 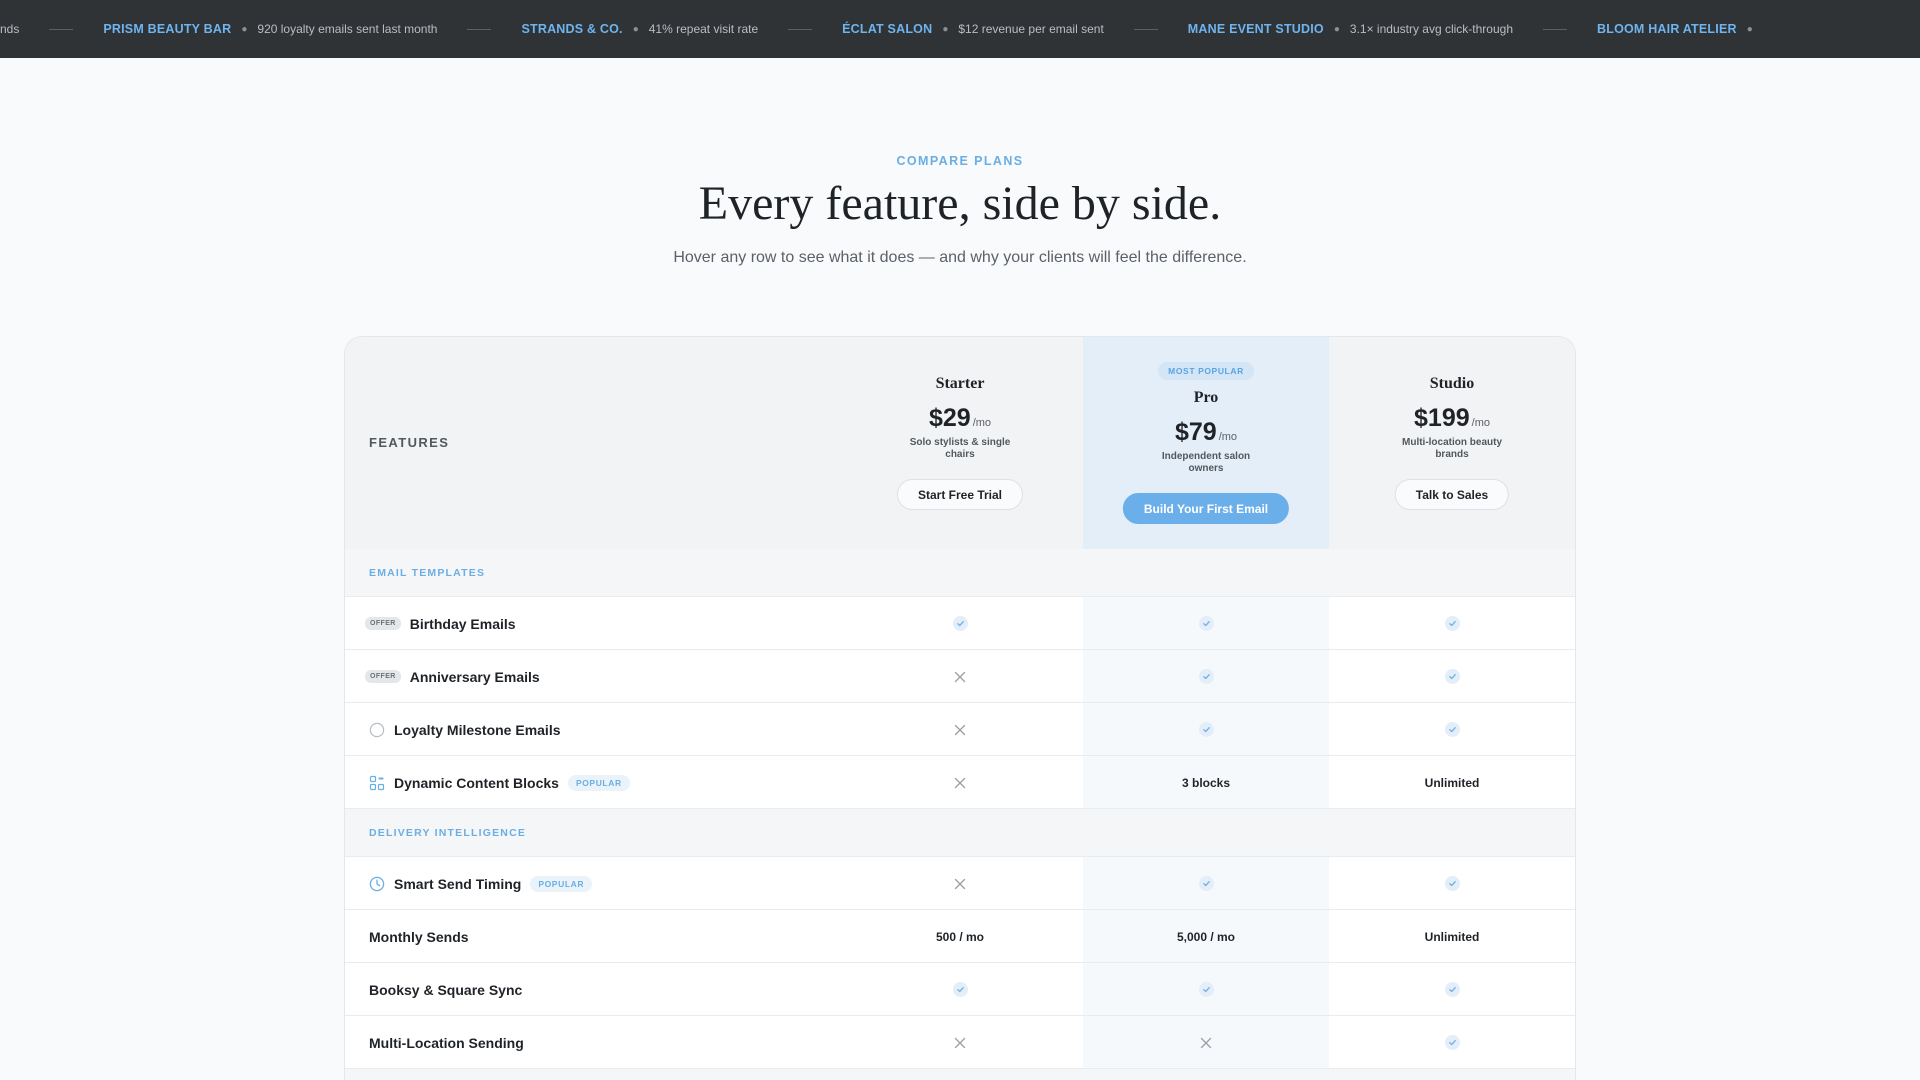 I want to click on section-eyebrow: COMPARE PLANS, so click(x=960, y=161).